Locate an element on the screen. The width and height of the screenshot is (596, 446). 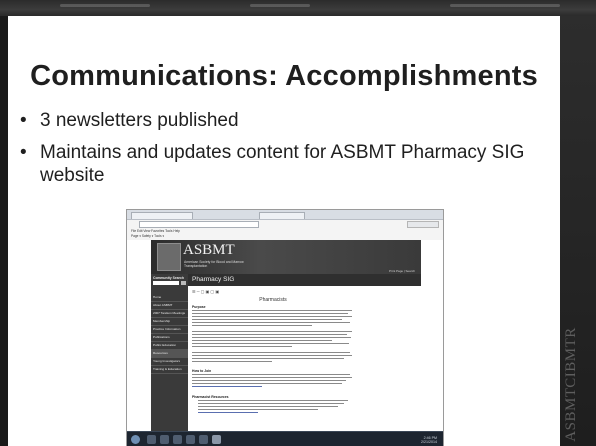
page-tools-icons: ☰ ─ ▢ ▣ ▢ ▣ is located at coordinates (206, 291).